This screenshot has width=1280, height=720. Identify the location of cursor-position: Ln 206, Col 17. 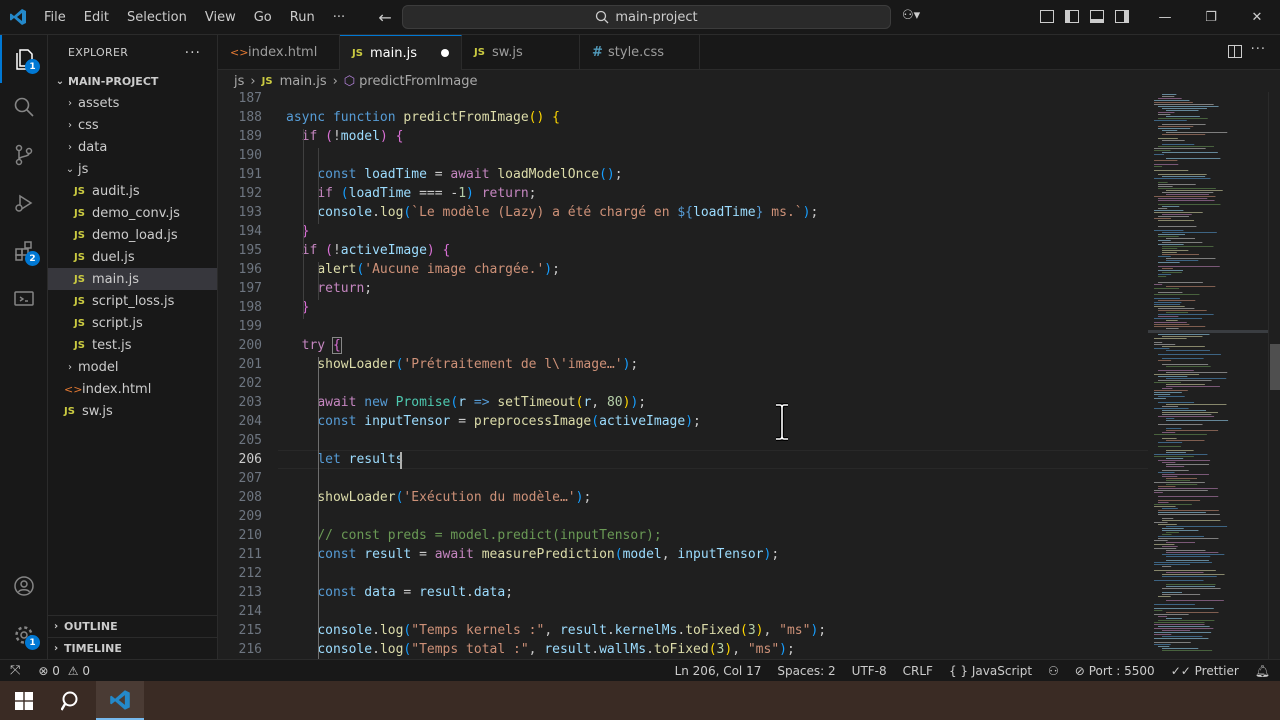
(718, 671).